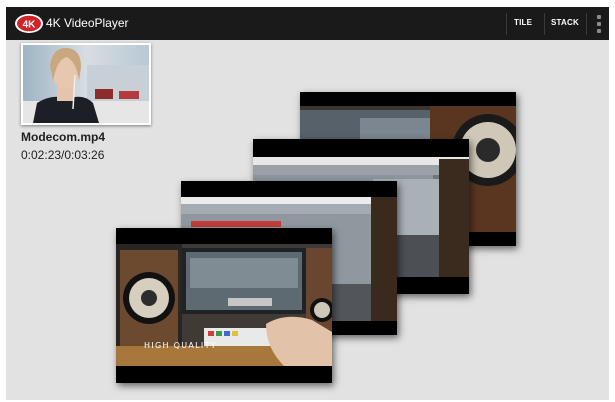  I want to click on frame-image-studio, so click(224, 305).